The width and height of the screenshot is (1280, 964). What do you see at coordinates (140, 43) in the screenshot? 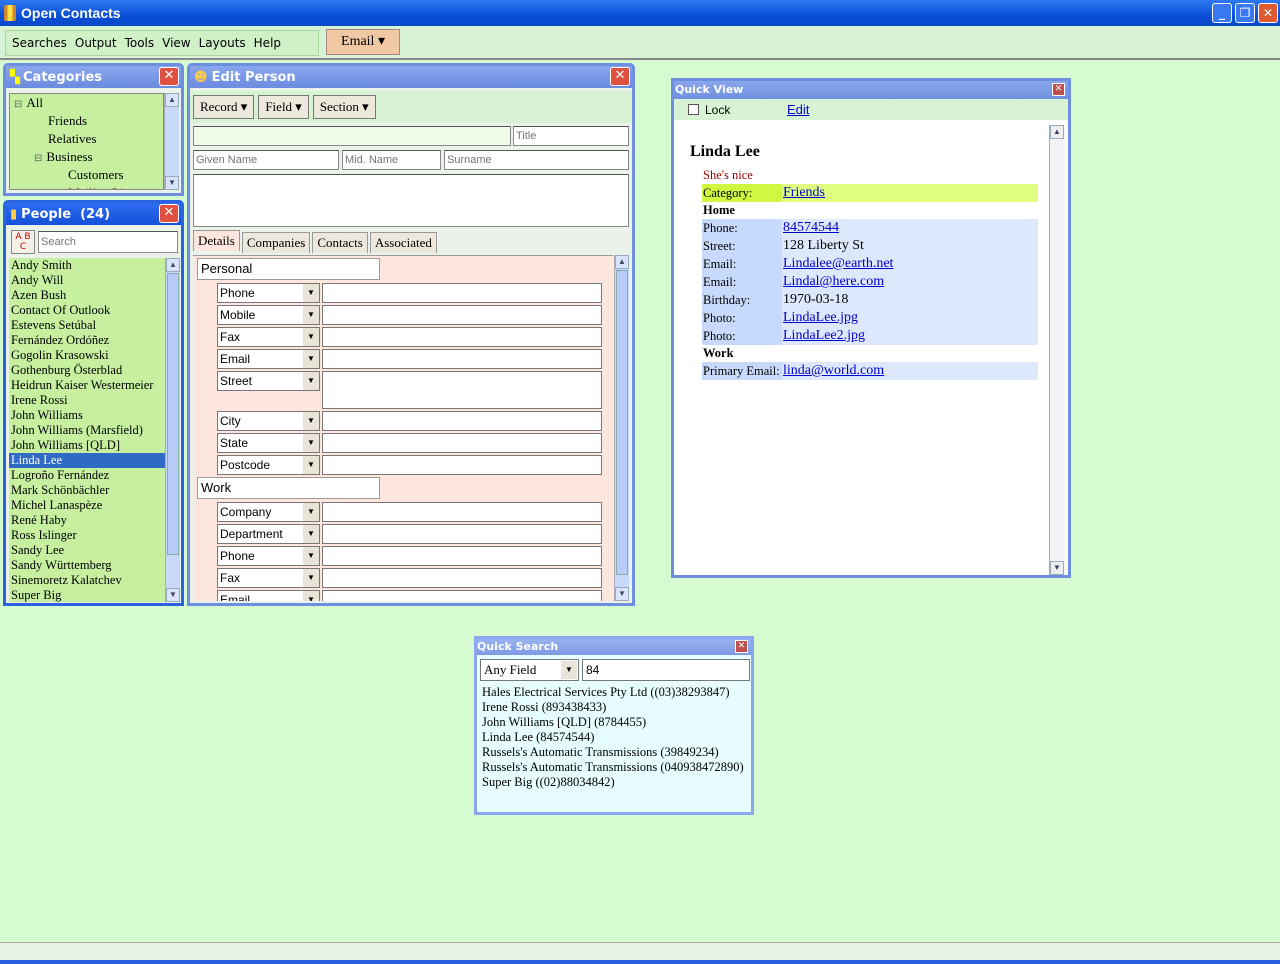
I see `menu-tools: Tools` at bounding box center [140, 43].